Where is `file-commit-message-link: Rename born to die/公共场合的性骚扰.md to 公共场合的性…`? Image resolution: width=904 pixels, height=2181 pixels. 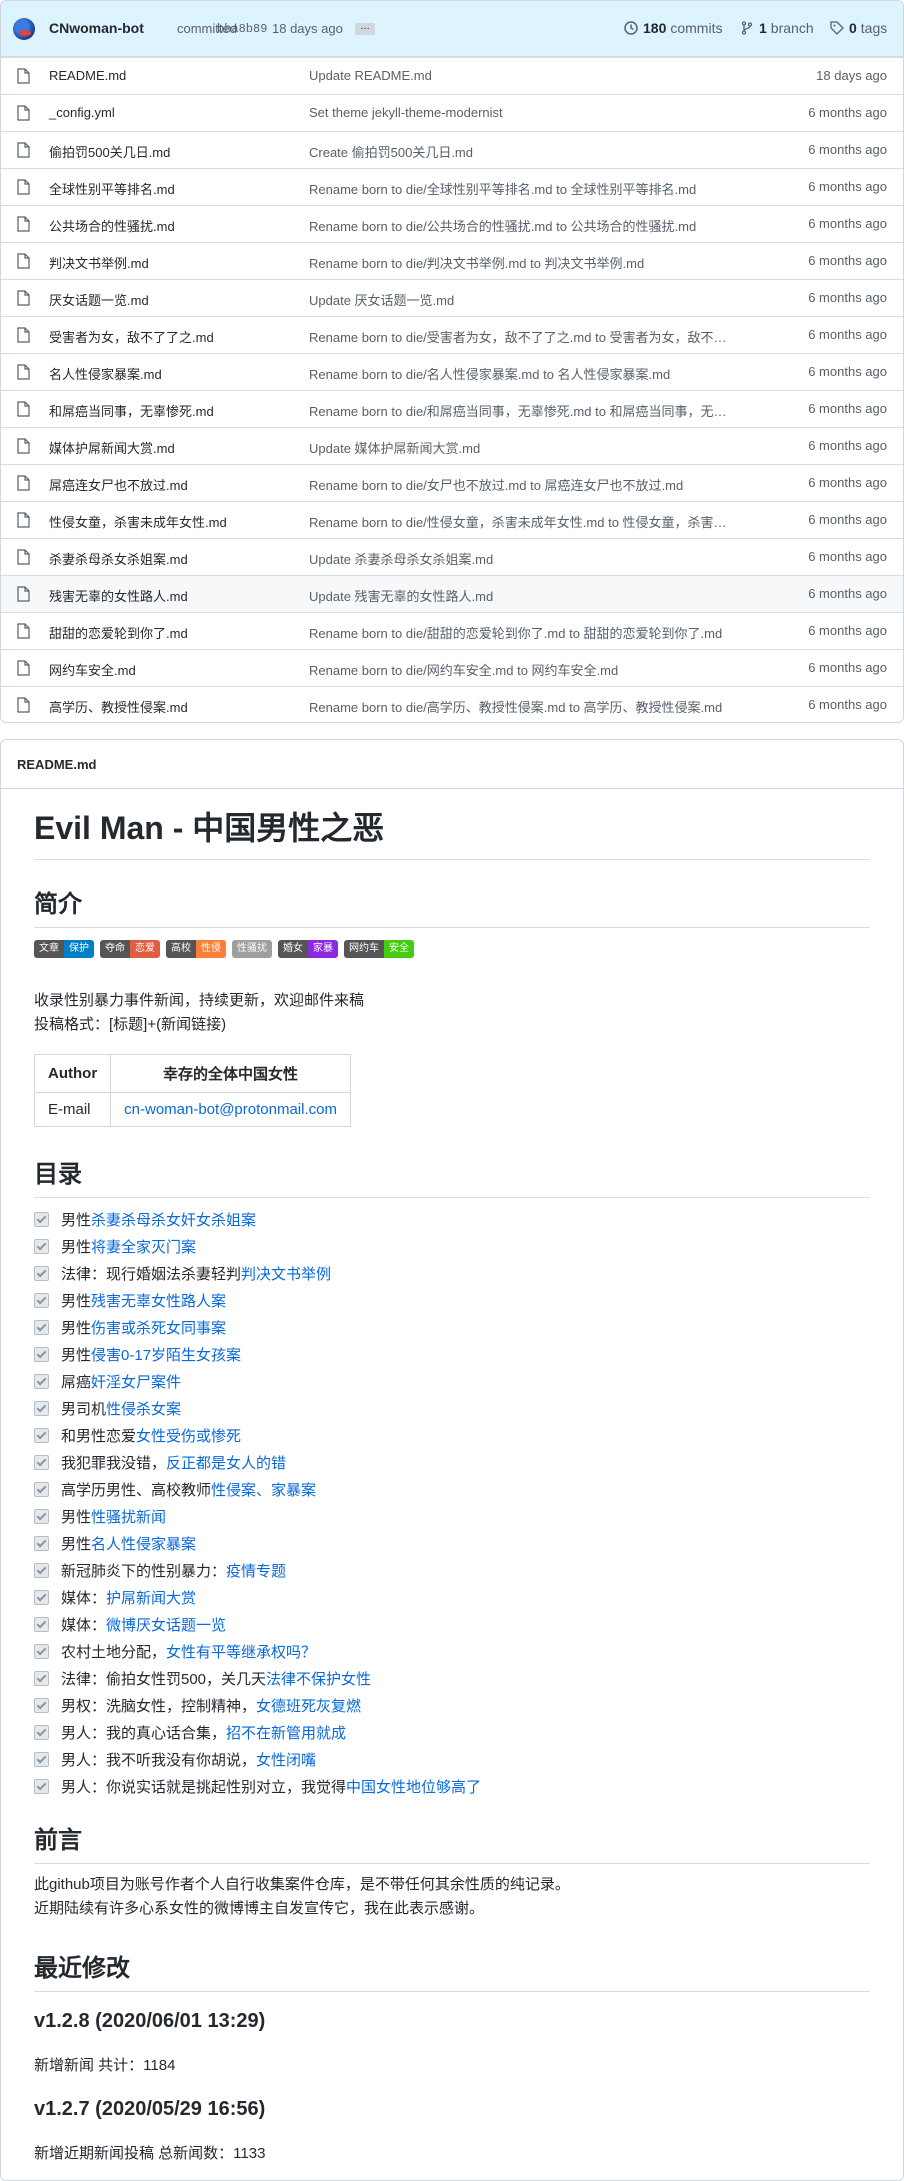 file-commit-message-link: Rename born to die/公共场合的性骚扰.md to 公共场合的性… is located at coordinates (534, 225).